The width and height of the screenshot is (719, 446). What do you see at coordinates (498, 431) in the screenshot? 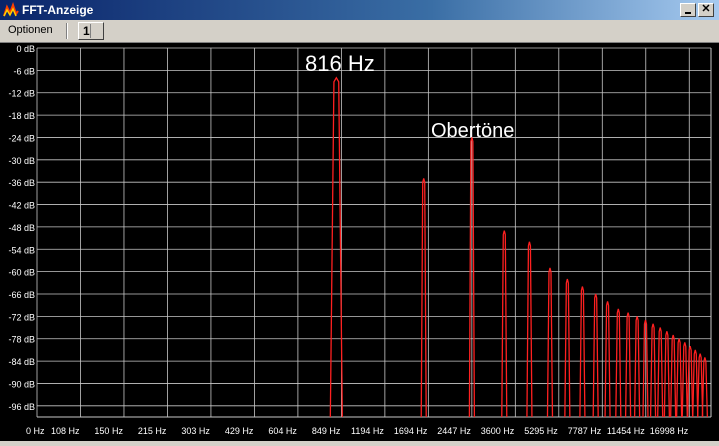
I see `x-tick-label: 3600 Hz` at bounding box center [498, 431].